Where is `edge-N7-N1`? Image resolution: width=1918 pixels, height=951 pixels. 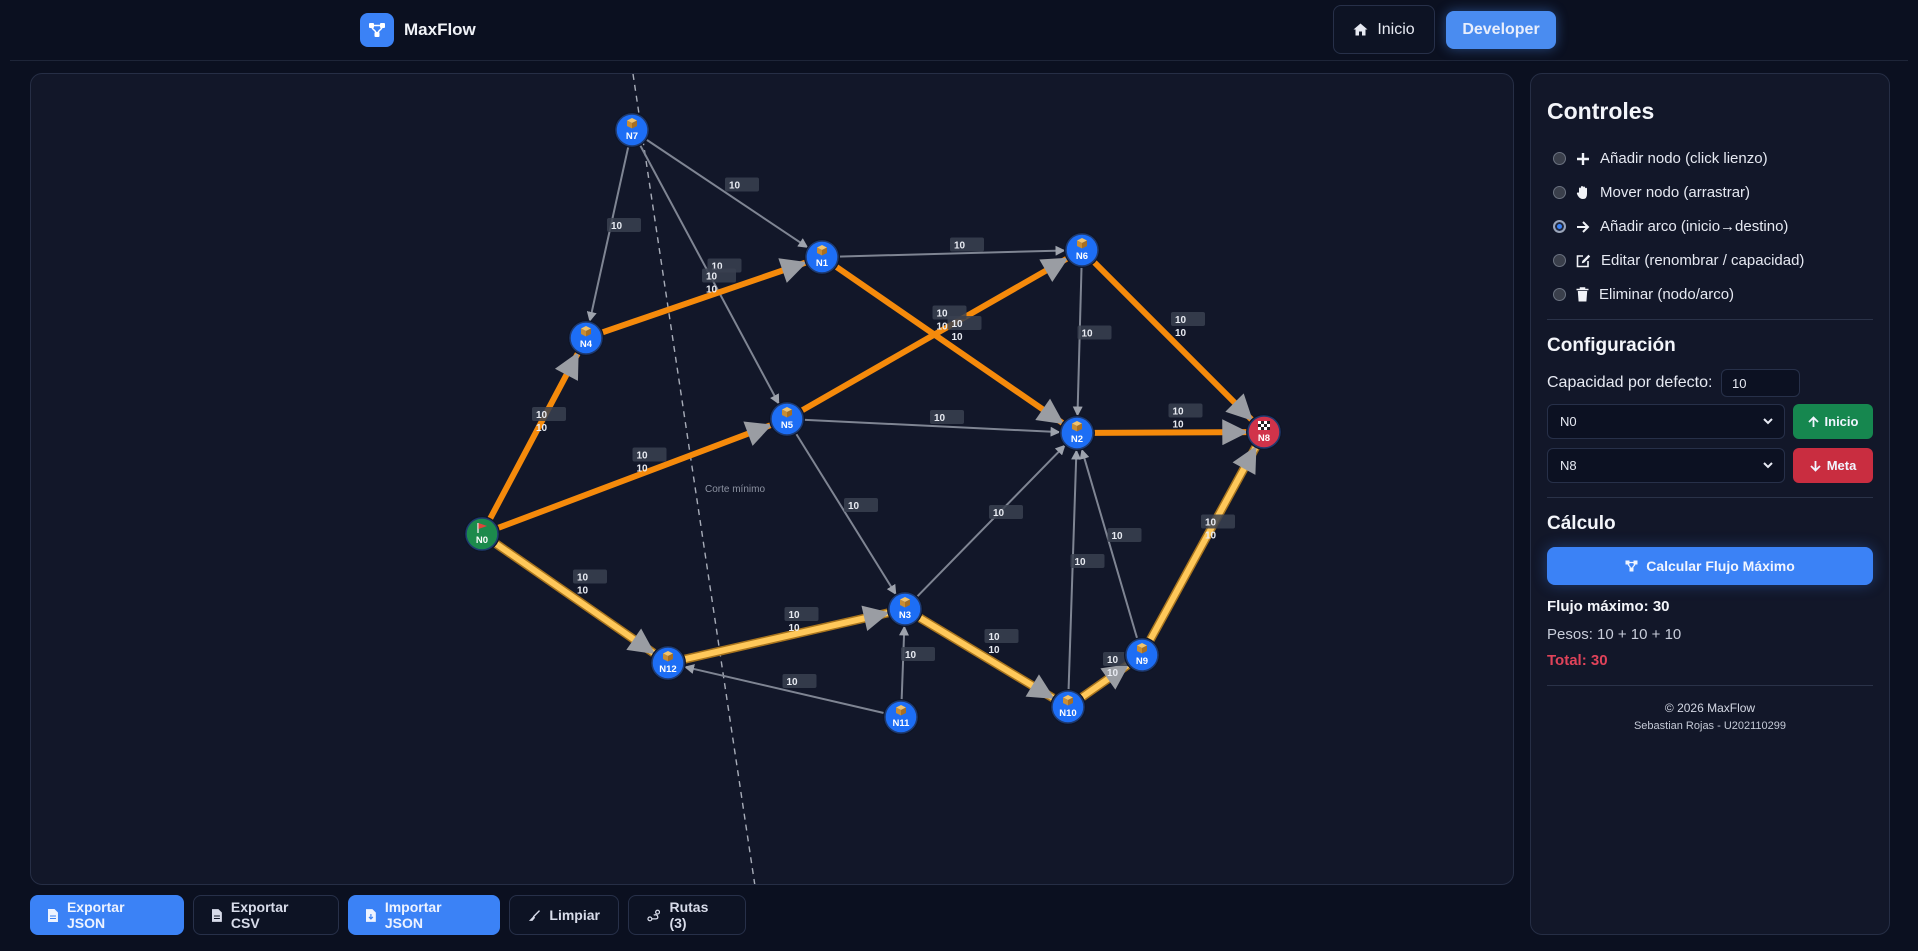 edge-N7-N1 is located at coordinates (726, 193).